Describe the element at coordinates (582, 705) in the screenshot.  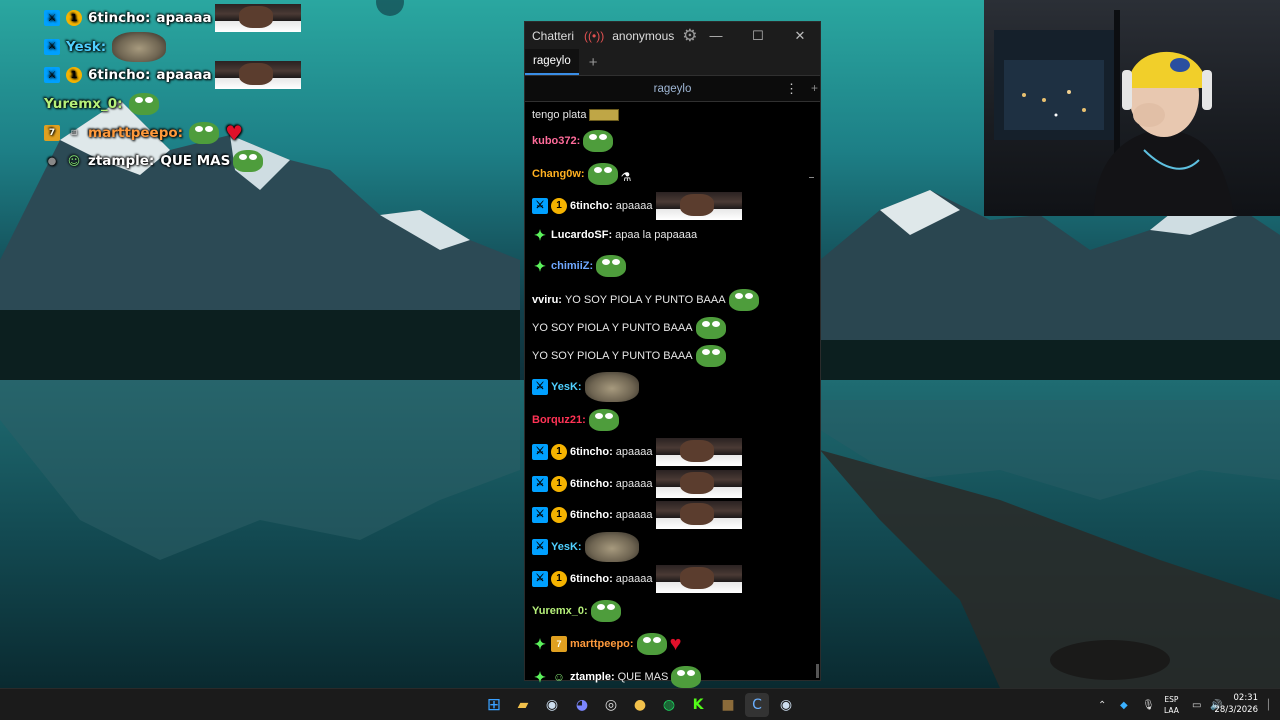
I see `discord-icon: ◕` at that location.